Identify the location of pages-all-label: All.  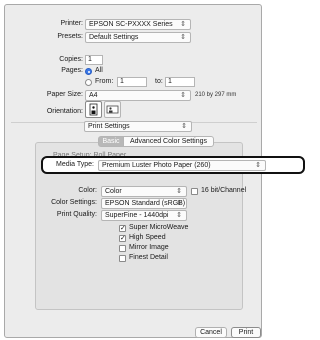
(99, 70).